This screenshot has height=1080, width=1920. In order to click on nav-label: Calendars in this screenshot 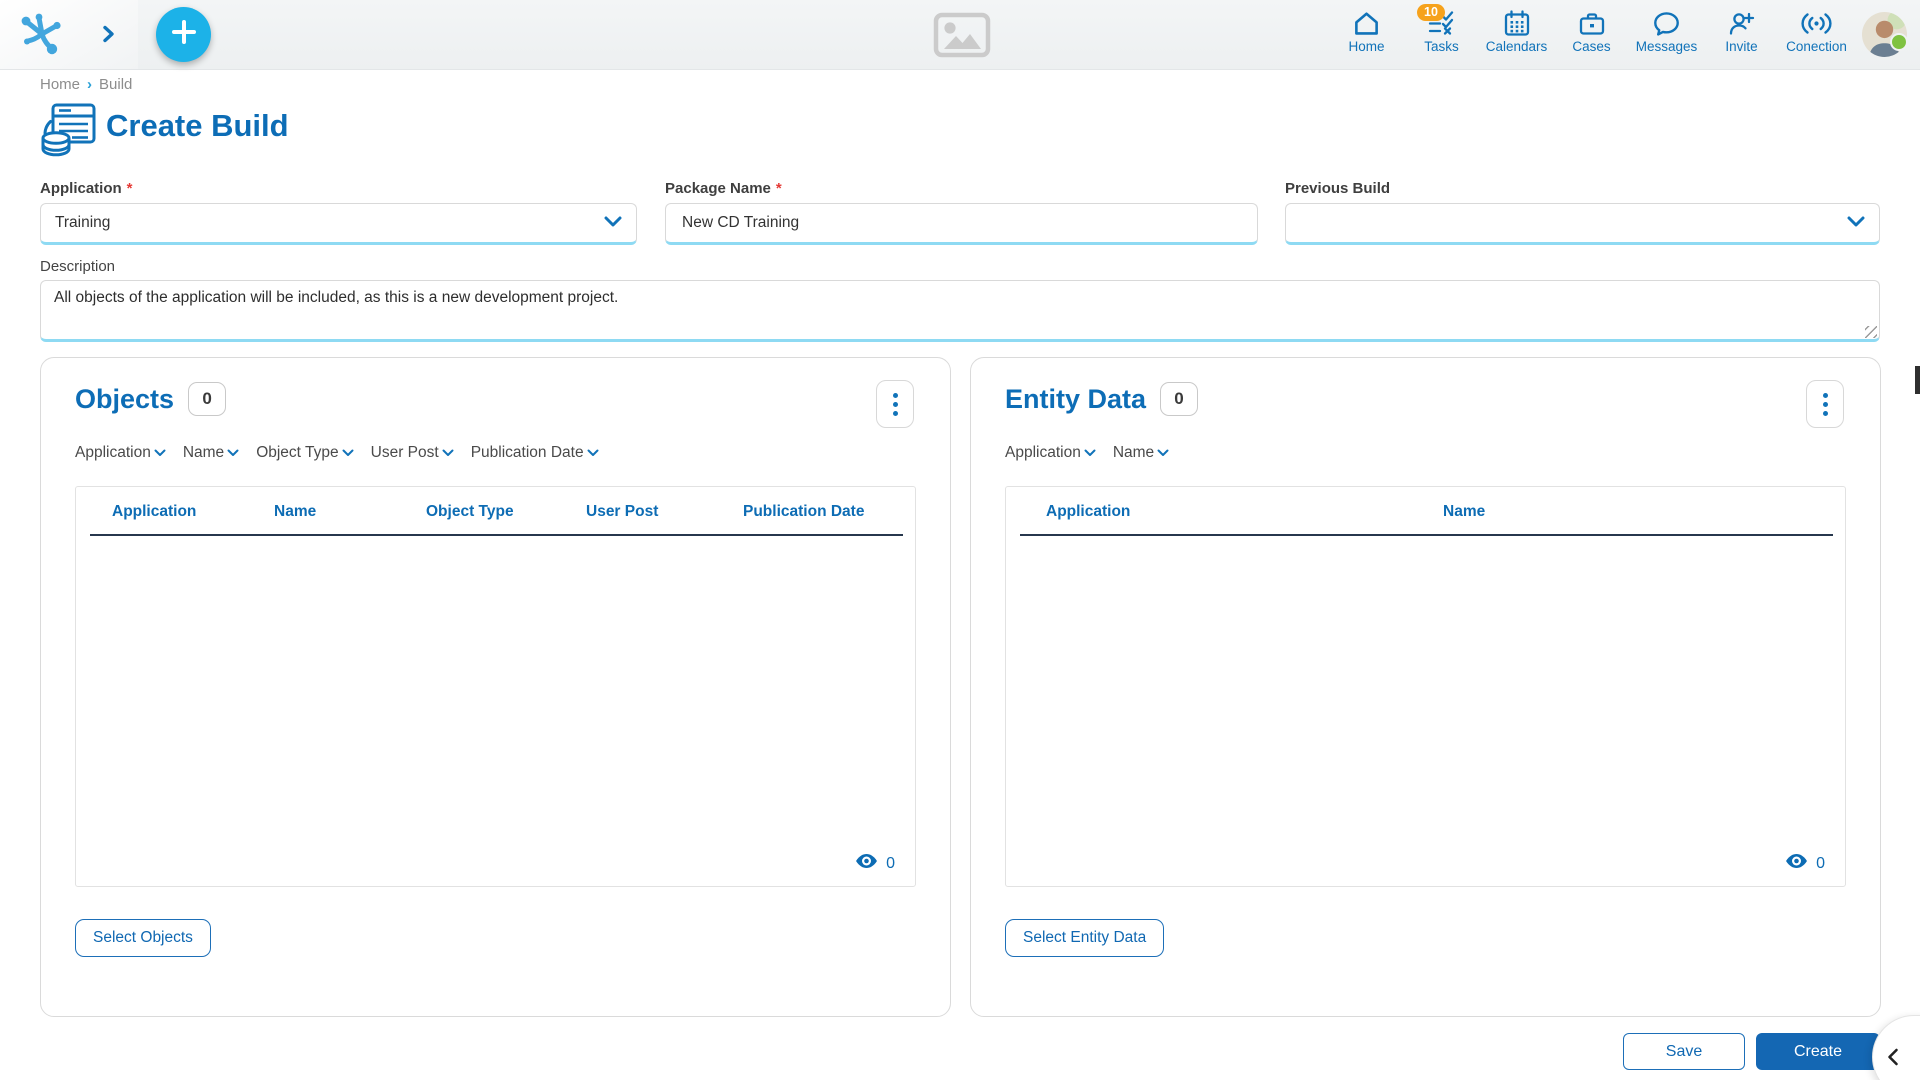, I will do `click(1516, 46)`.